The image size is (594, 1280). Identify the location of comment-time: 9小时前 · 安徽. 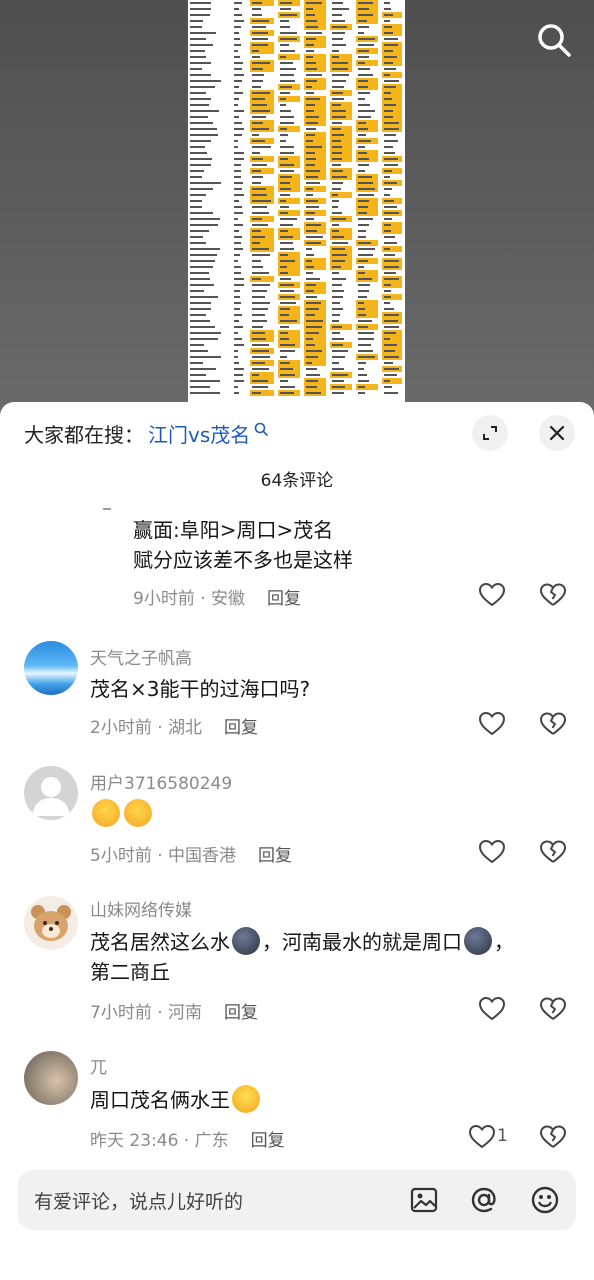
(189, 599).